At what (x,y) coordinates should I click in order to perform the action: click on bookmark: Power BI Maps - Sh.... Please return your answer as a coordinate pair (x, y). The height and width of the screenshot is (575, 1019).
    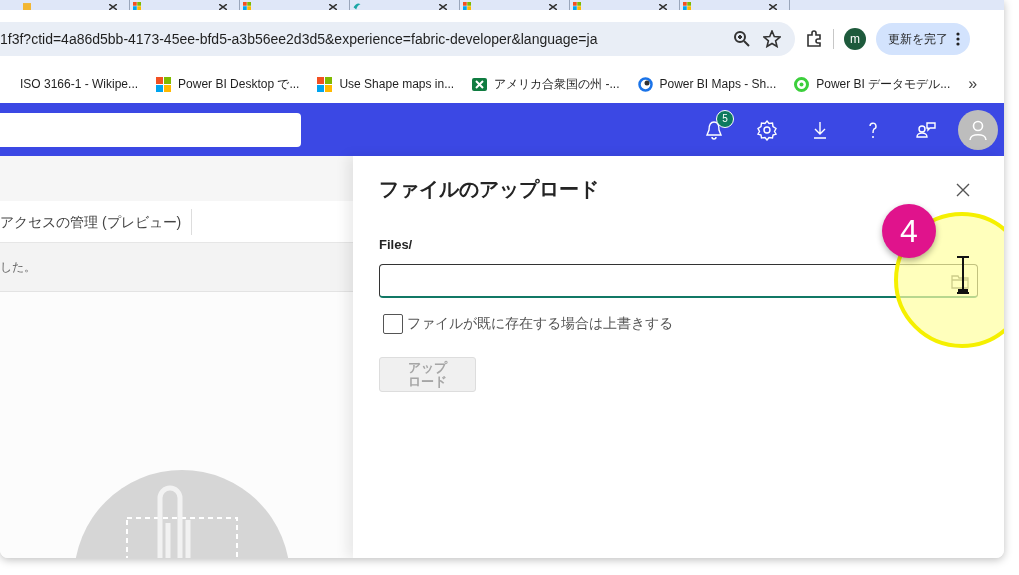
    Looking at the image, I should click on (707, 84).